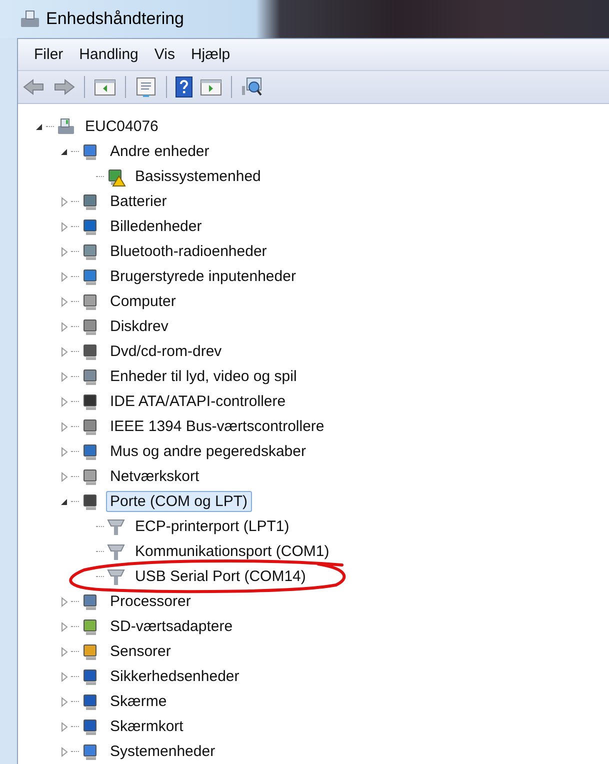 Image resolution: width=609 pixels, height=764 pixels. I want to click on tree-item: Bluetooth-radioenheder, so click(188, 251).